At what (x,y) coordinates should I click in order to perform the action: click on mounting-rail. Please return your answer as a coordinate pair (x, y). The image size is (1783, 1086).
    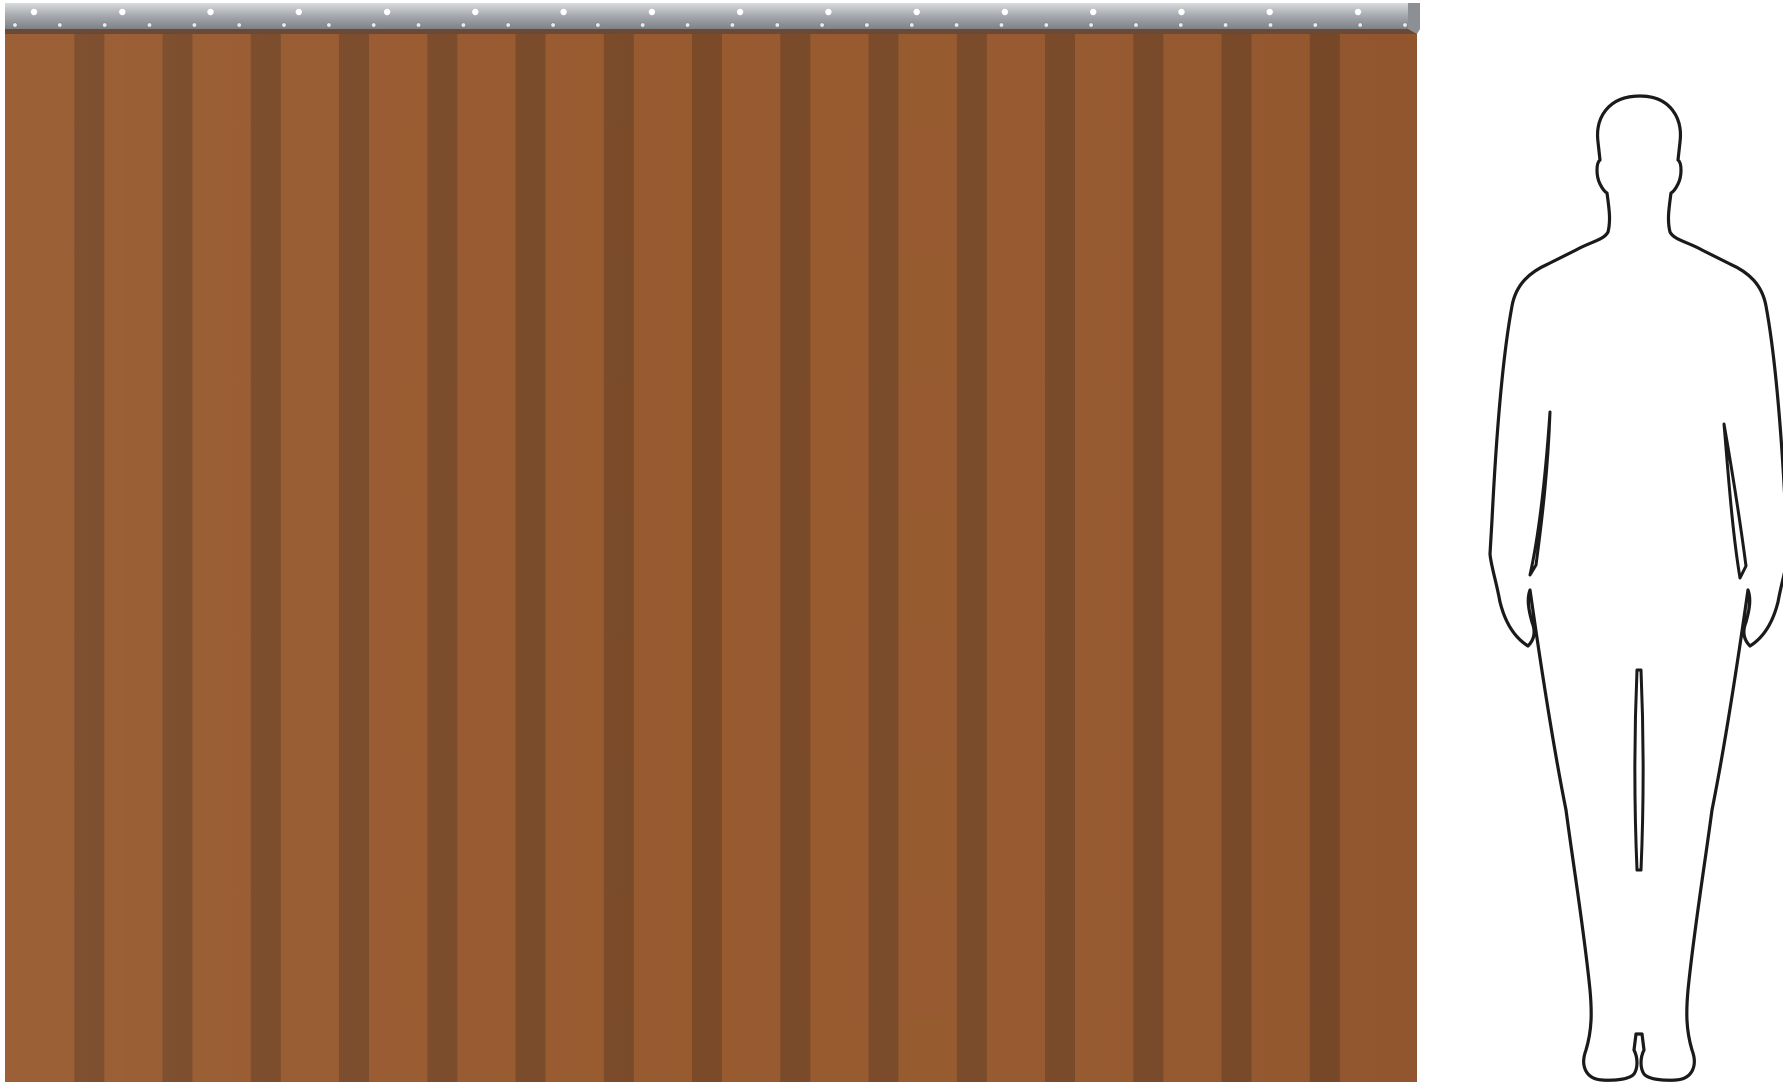
    Looking at the image, I should click on (712, 18).